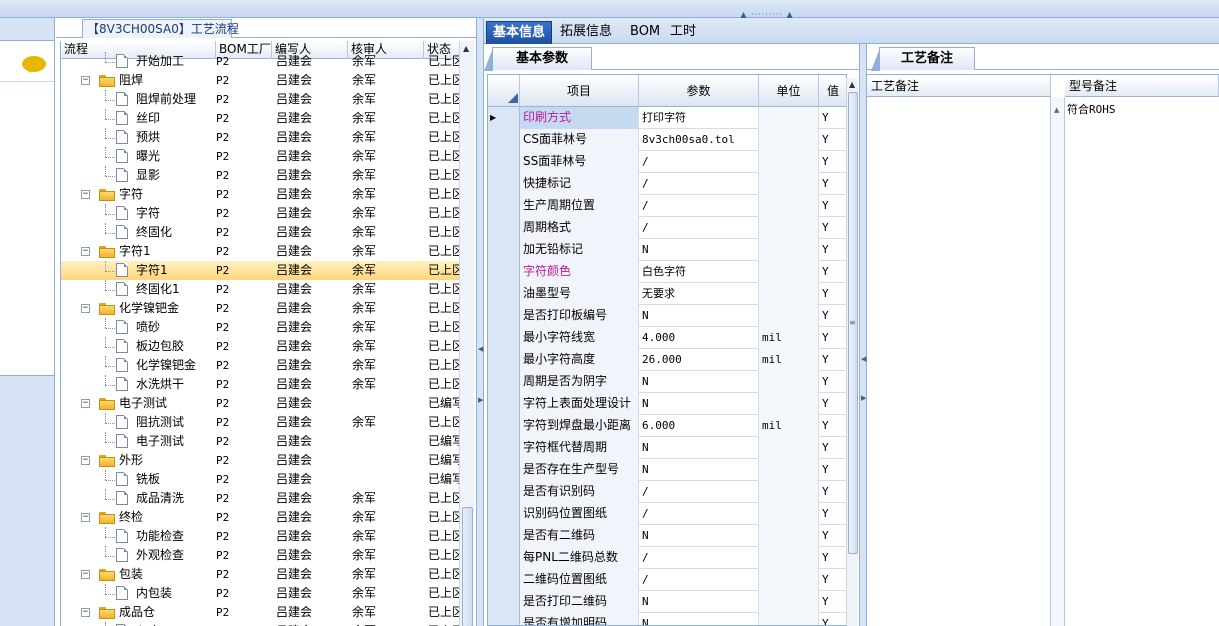  I want to click on tree-row: 化学镍钯金 P2 吕建会 余军 已上区, so click(261, 365).